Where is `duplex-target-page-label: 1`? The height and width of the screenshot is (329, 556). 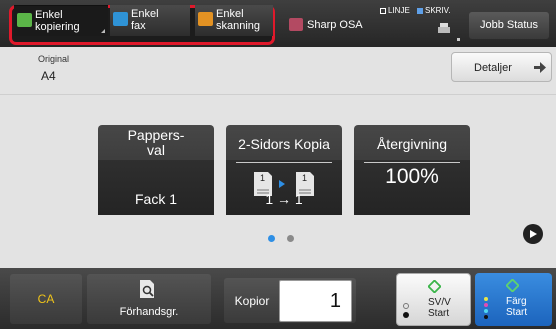
duplex-target-page-label: 1 is located at coordinates (305, 178).